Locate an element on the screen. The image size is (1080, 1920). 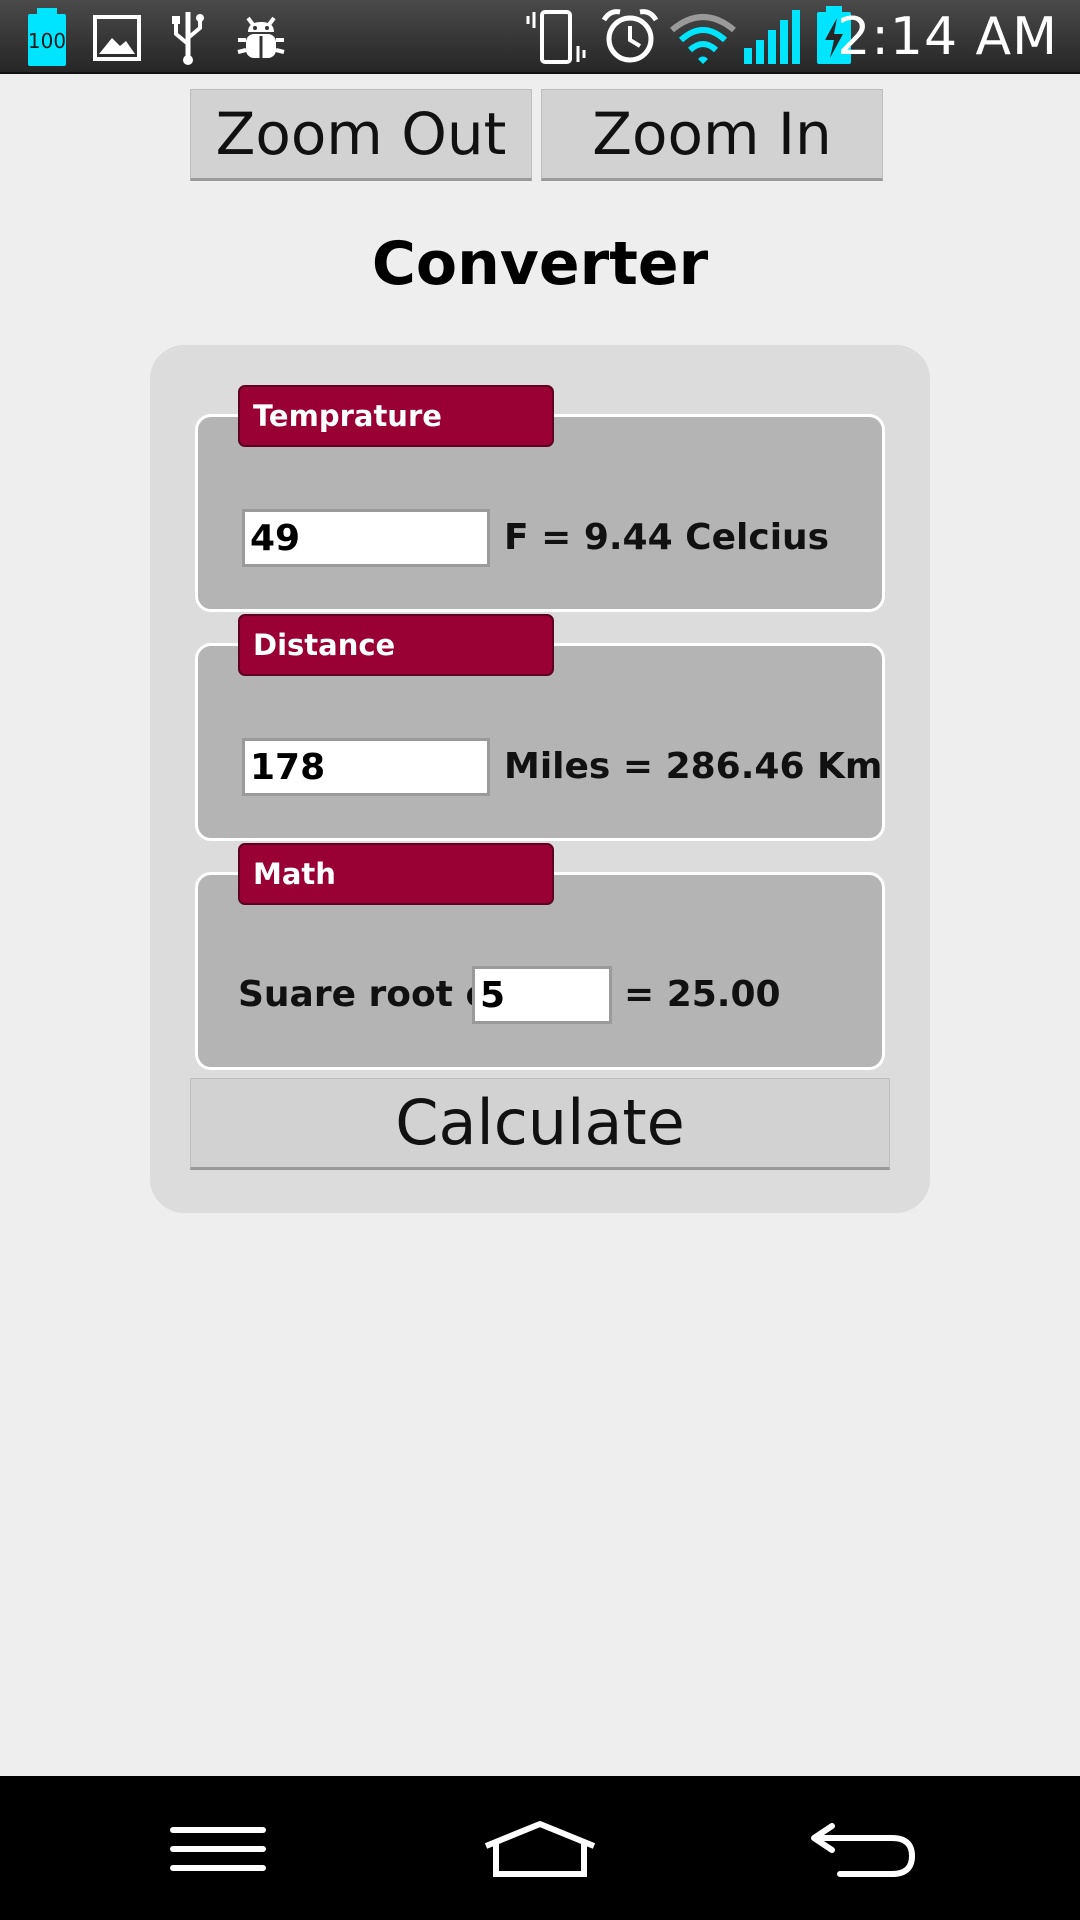
distance-result: Miles = 286.46 Km is located at coordinates (693, 766).